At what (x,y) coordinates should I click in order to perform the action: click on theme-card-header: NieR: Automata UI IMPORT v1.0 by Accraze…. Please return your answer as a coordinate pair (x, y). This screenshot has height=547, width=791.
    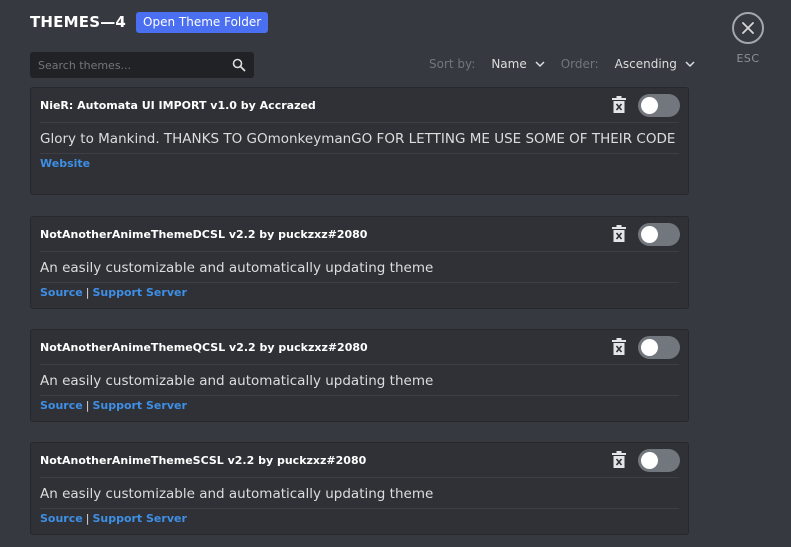
    Looking at the image, I should click on (359, 105).